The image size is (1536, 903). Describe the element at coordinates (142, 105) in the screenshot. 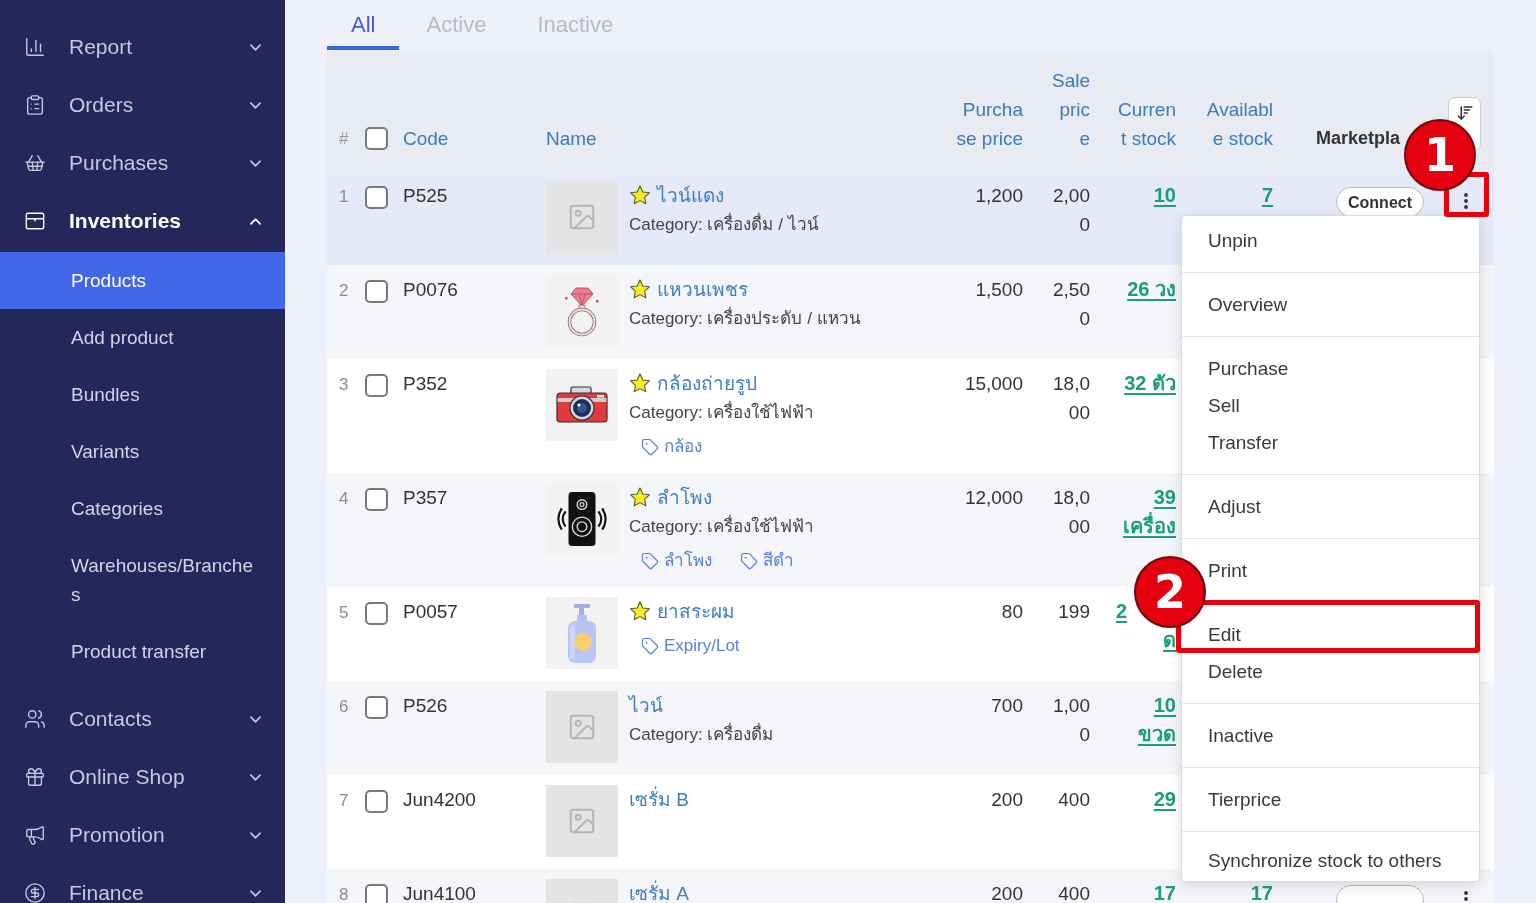

I see `nav-item: Orders` at that location.